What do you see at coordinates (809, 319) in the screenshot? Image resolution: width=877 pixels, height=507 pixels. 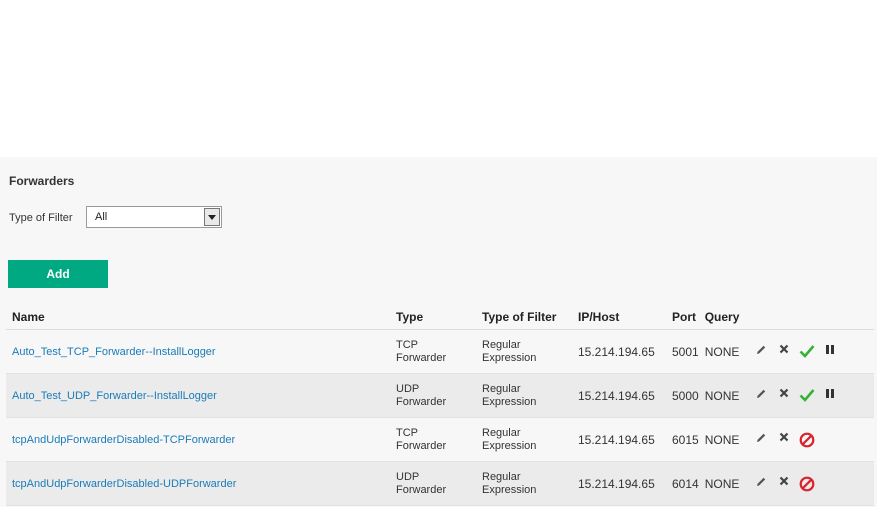 I see `col-actions` at bounding box center [809, 319].